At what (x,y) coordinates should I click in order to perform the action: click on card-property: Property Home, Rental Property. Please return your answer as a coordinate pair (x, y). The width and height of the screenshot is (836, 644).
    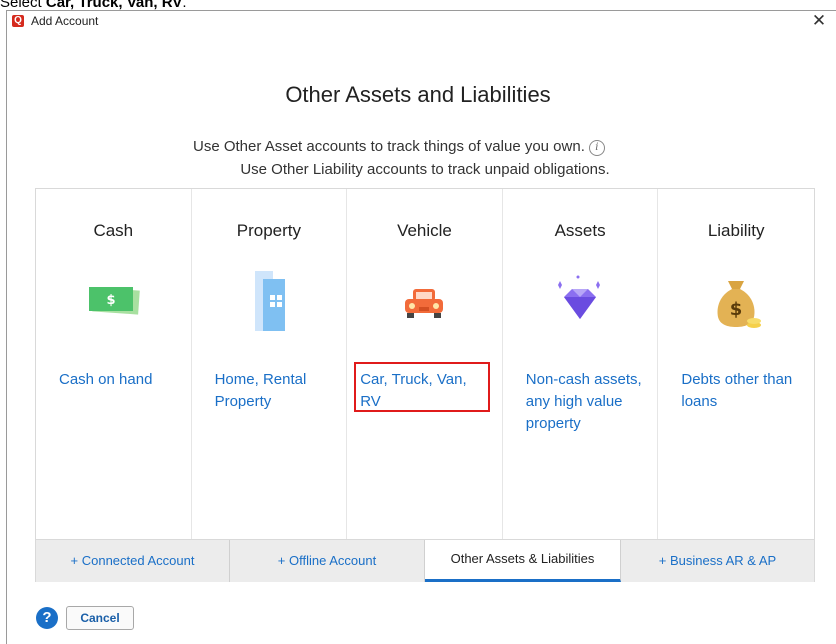
    Looking at the image, I should click on (270, 364).